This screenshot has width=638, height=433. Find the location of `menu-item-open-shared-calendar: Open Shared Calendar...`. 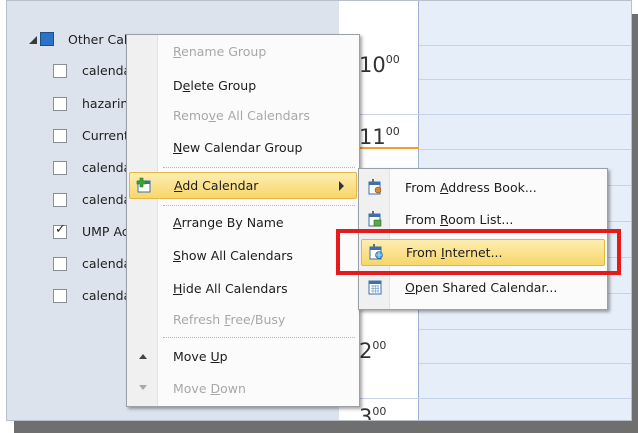

menu-item-open-shared-calendar: Open Shared Calendar... is located at coordinates (483, 288).